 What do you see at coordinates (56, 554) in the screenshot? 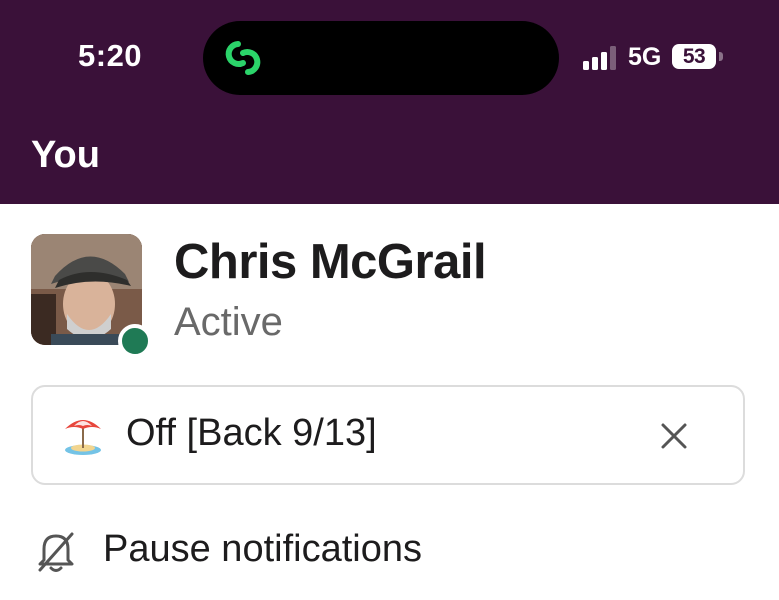
I see `bell-slash-icon` at bounding box center [56, 554].